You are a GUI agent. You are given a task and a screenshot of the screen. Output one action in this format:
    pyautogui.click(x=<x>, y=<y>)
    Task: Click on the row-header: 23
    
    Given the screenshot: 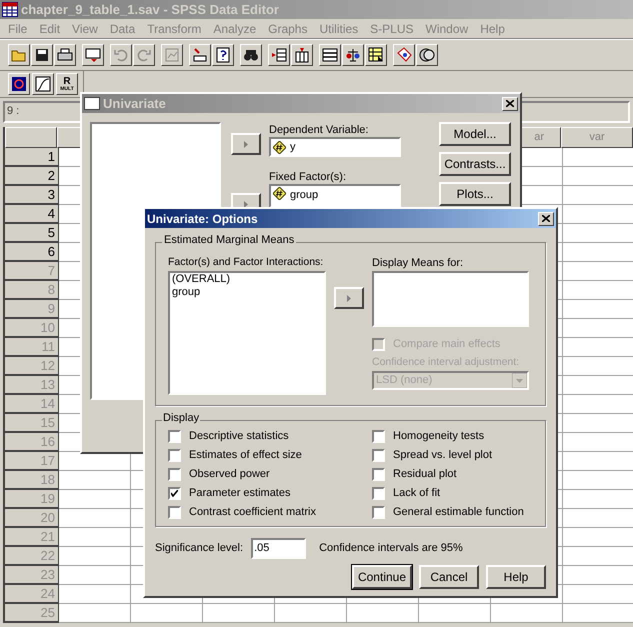 What is the action you would take?
    pyautogui.click(x=32, y=575)
    